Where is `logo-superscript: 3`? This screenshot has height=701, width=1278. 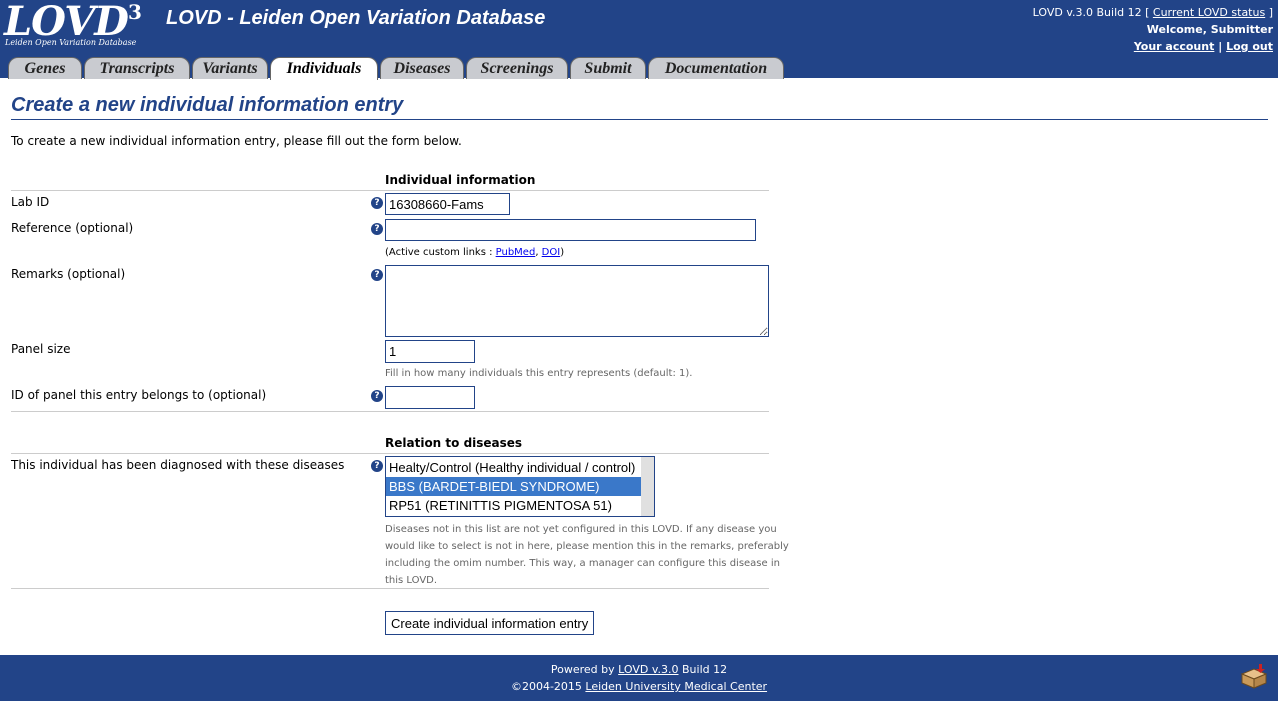
logo-superscript: 3 is located at coordinates (135, 12).